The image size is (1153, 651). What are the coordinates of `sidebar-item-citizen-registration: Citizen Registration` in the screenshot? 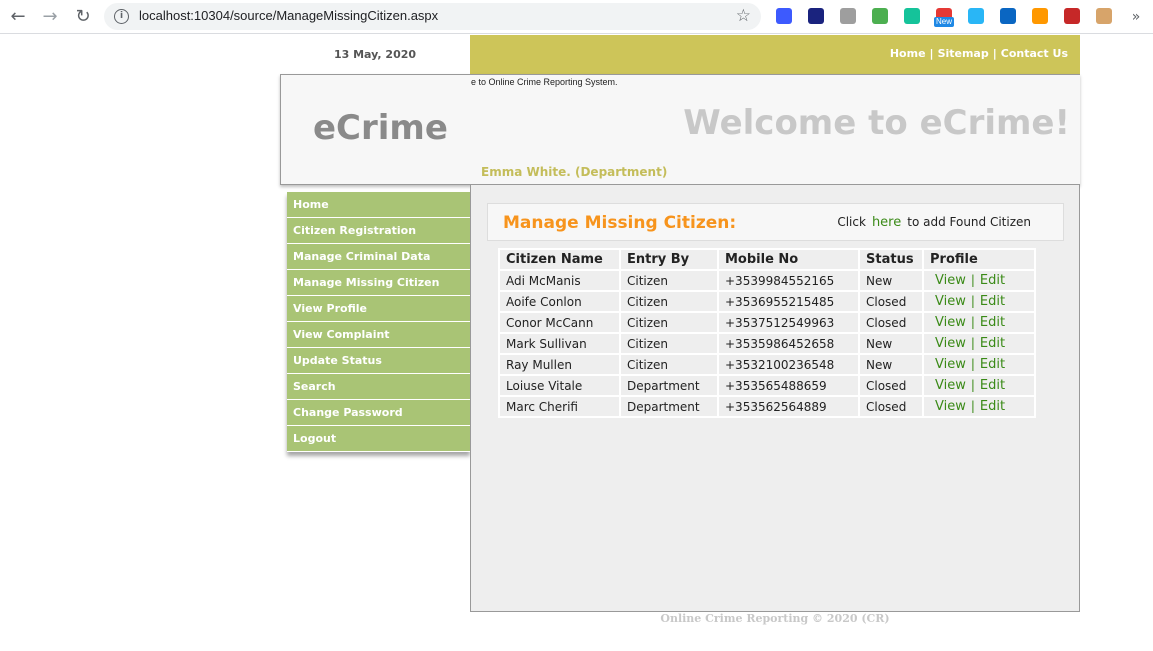 It's located at (378, 231).